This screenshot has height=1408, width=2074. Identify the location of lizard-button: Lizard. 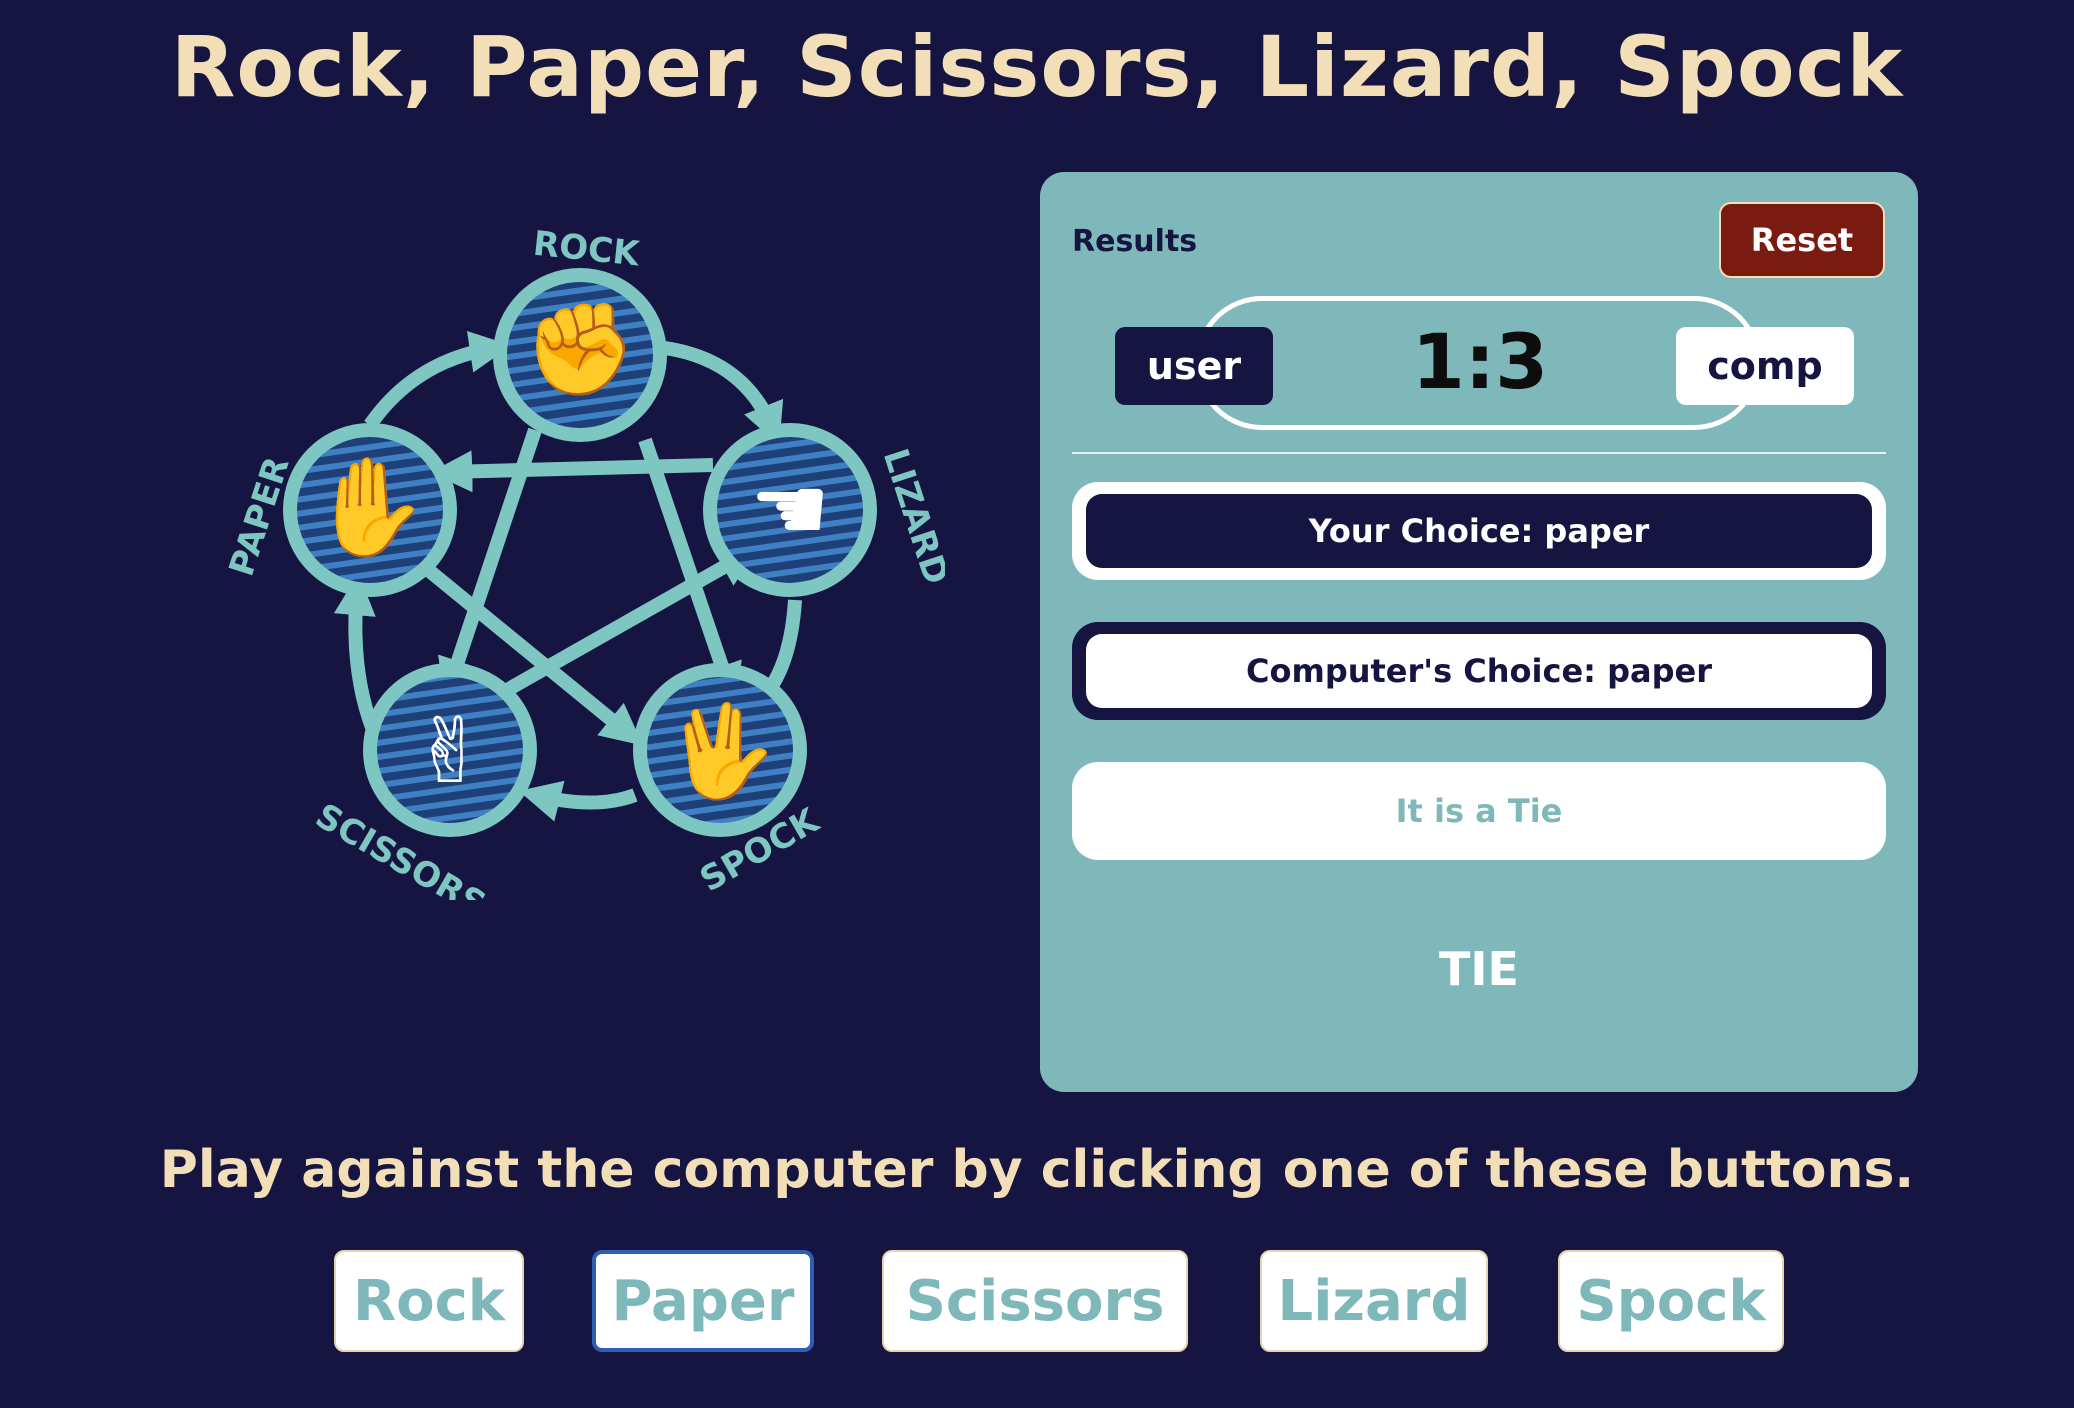
(1374, 1301).